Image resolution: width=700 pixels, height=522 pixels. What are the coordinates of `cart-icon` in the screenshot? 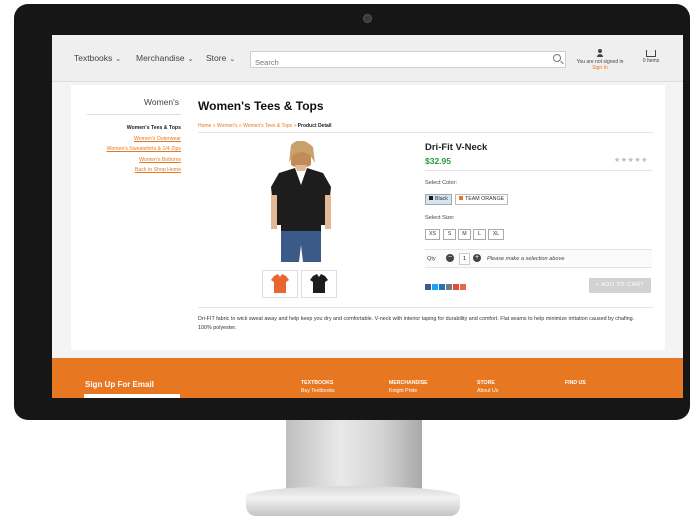 It's located at (651, 53).